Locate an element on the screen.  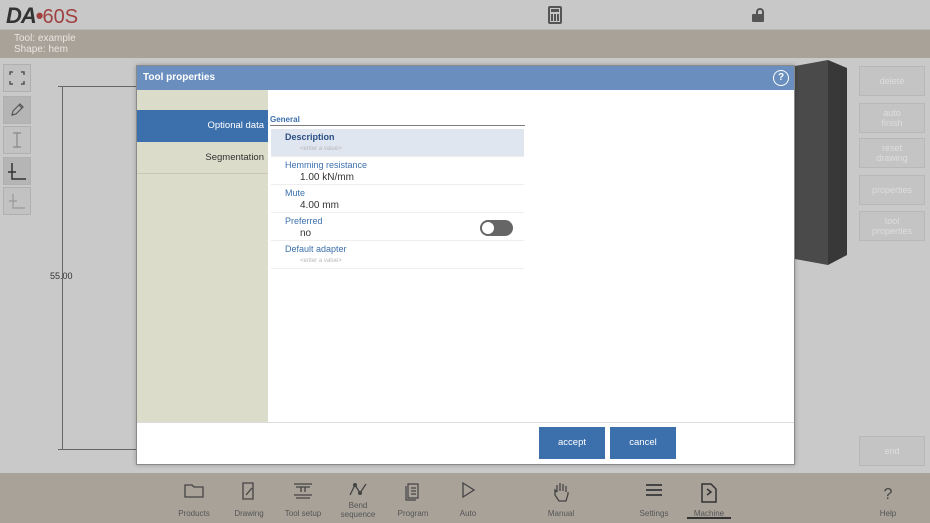
nav-drawing: Drawing is located at coordinates (249, 498).